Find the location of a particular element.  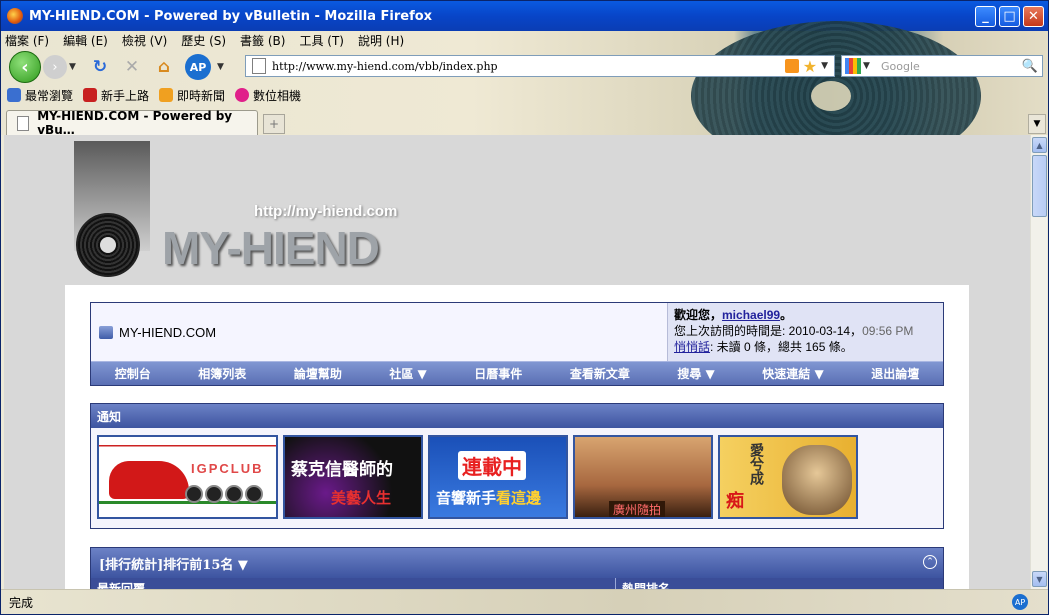

bookmark-star-icon: ★ is located at coordinates (810, 66).